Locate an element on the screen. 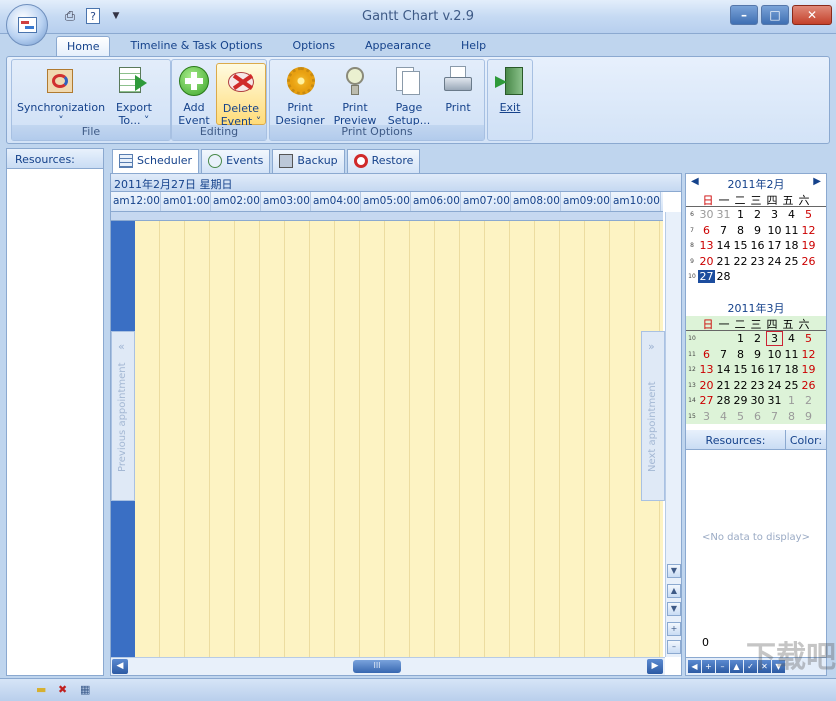  scroll-down-icon: ▼ is located at coordinates (674, 571).